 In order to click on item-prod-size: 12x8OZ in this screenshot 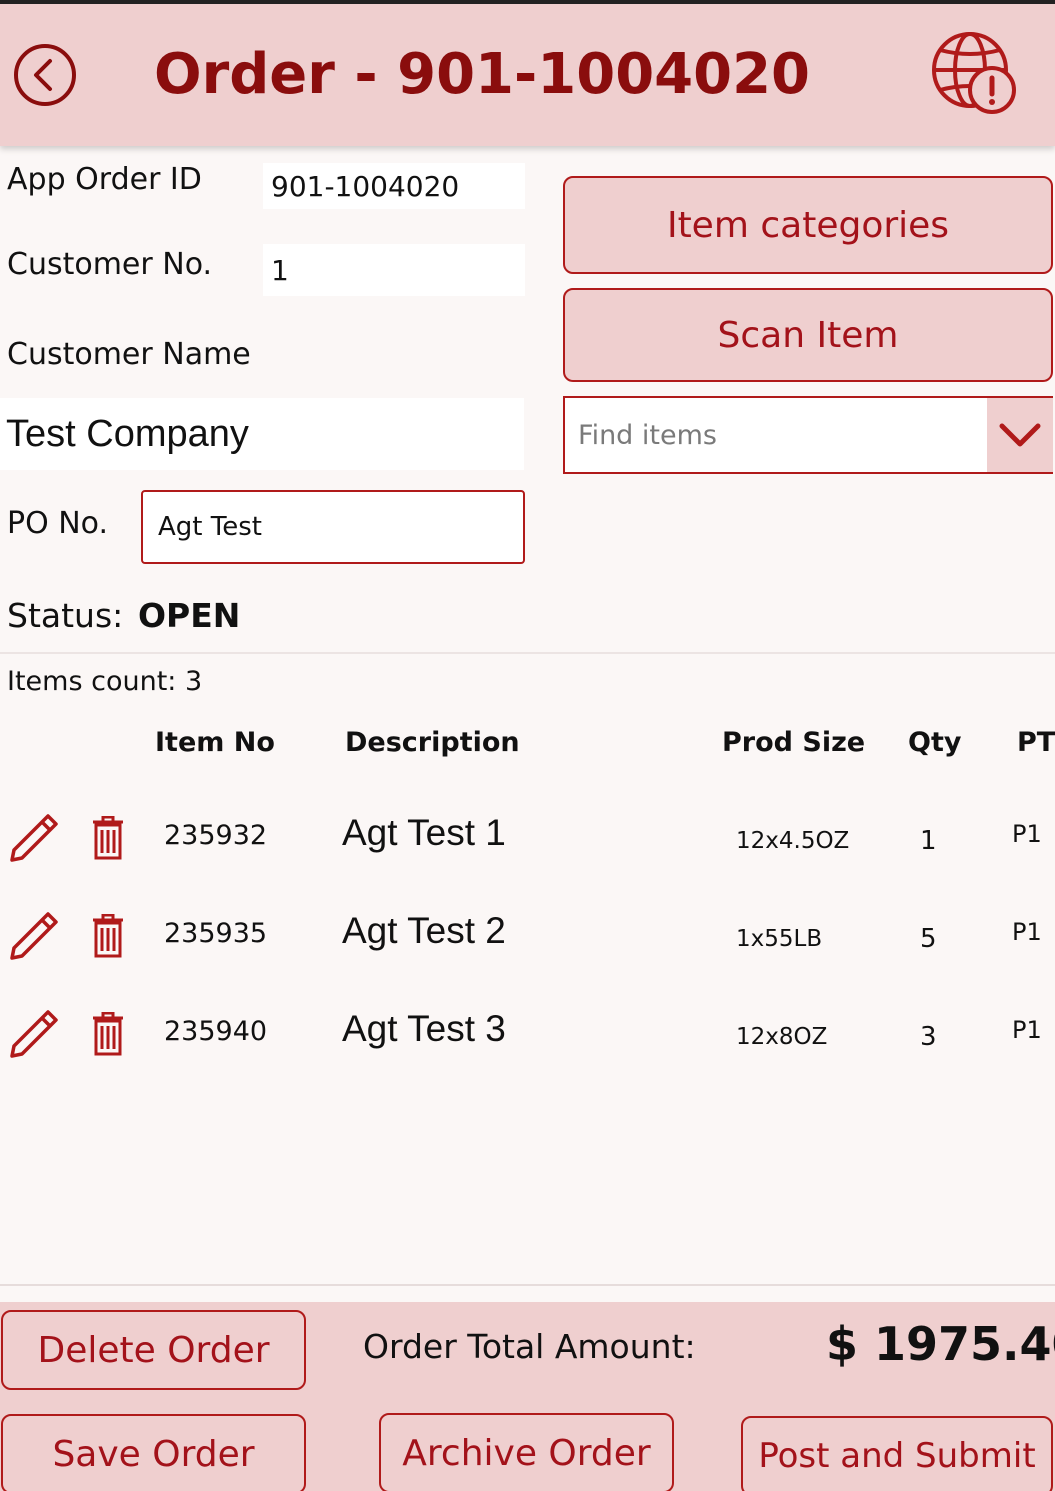, I will do `click(782, 1037)`.